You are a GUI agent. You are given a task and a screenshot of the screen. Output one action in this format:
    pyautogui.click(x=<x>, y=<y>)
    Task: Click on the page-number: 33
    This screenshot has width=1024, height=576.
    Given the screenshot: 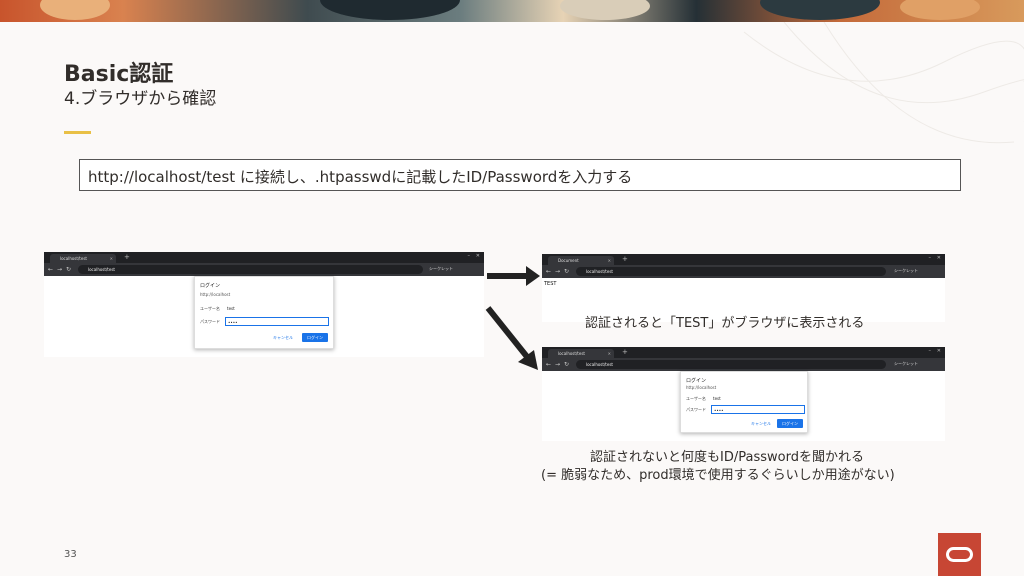 What is the action you would take?
    pyautogui.click(x=70, y=554)
    